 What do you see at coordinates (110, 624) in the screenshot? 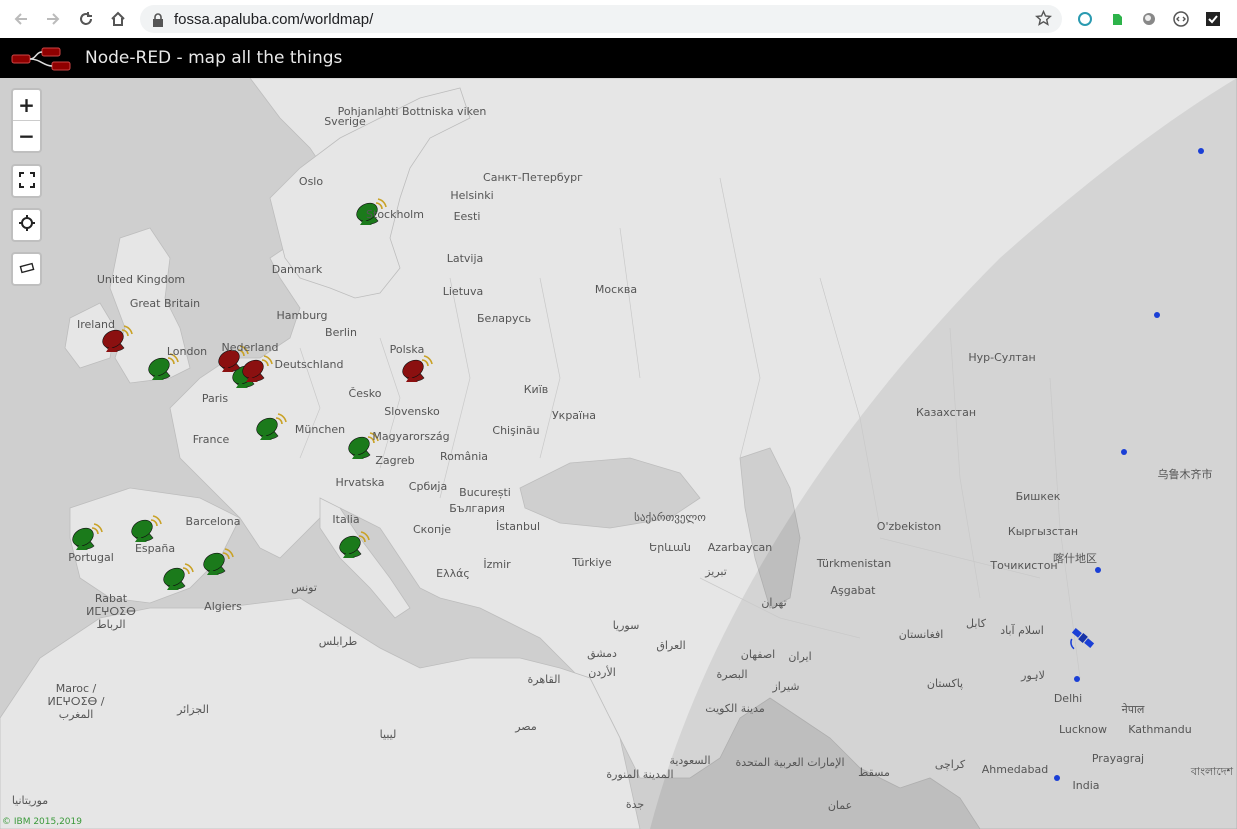
I see `map-place-label: الرباط` at bounding box center [110, 624].